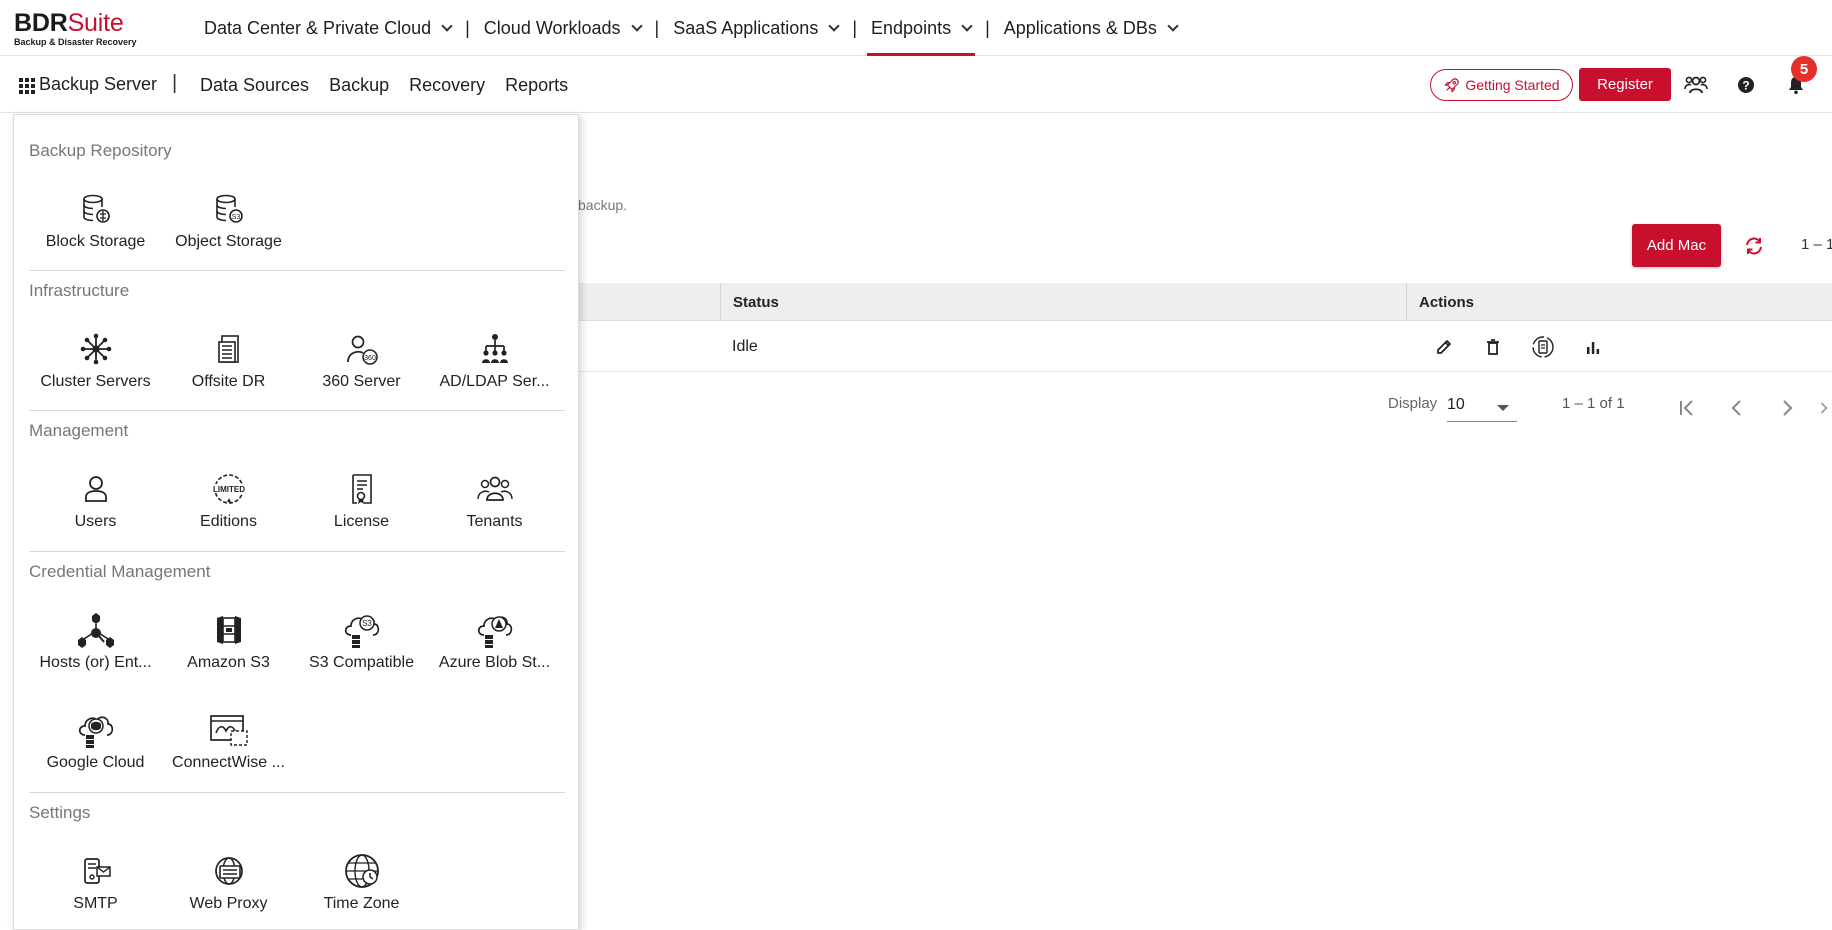  Describe the element at coordinates (95, 521) in the screenshot. I see `menu-item-label: Users` at that location.